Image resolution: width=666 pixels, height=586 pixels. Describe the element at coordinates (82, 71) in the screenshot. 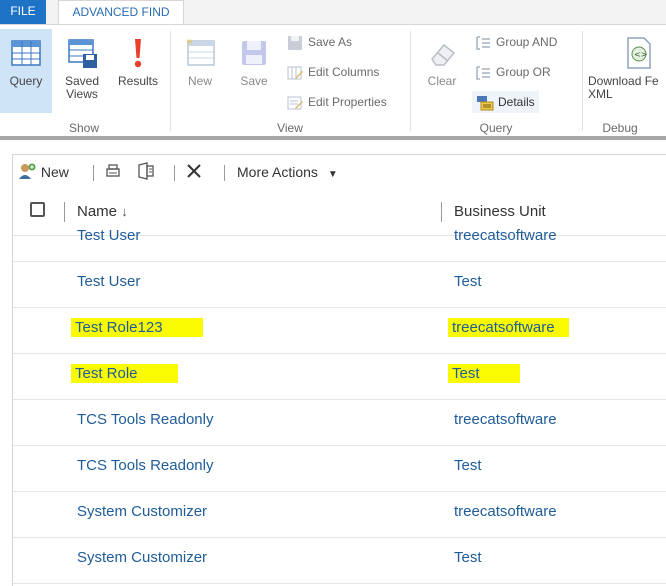

I see `saved-views-button: Saved Views` at that location.